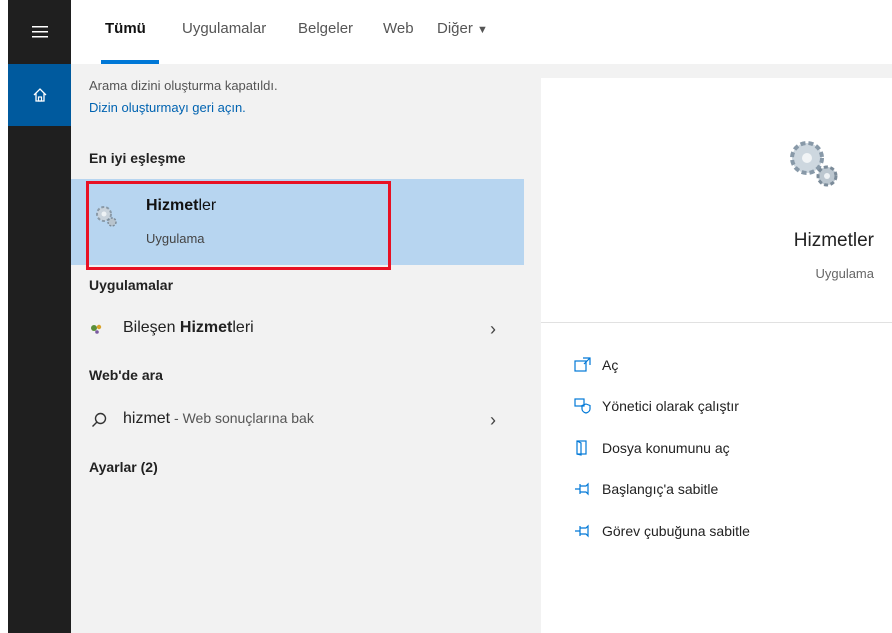 The width and height of the screenshot is (892, 633). Describe the element at coordinates (183, 85) in the screenshot. I see `index-notice: Arama dizini oluşturma kapatıldı.` at that location.